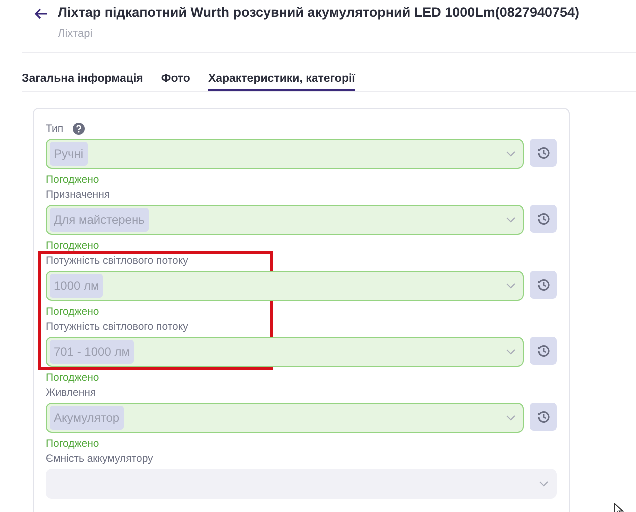 This screenshot has width=636, height=512. I want to click on tab: Характеристики, категорії, so click(282, 82).